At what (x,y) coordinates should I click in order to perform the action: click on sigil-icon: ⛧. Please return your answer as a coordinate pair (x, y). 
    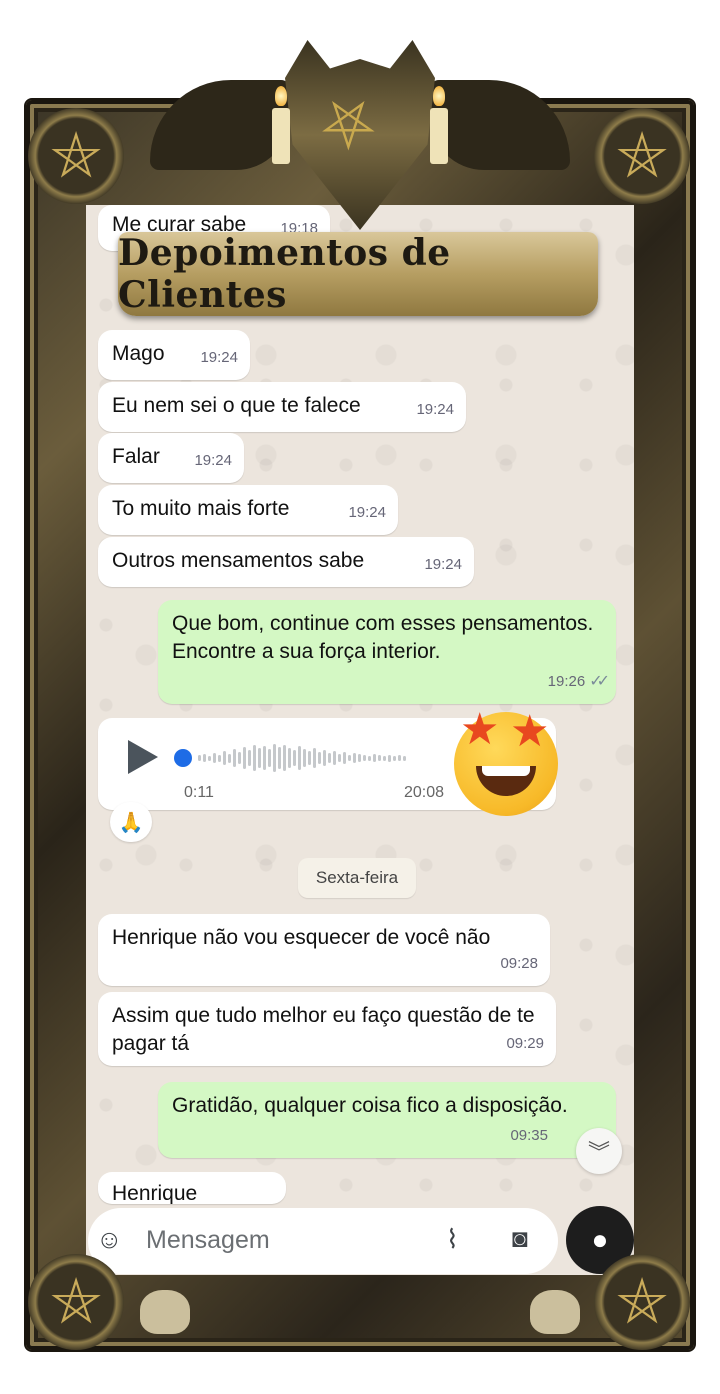
    Looking at the image, I should click on (348, 126).